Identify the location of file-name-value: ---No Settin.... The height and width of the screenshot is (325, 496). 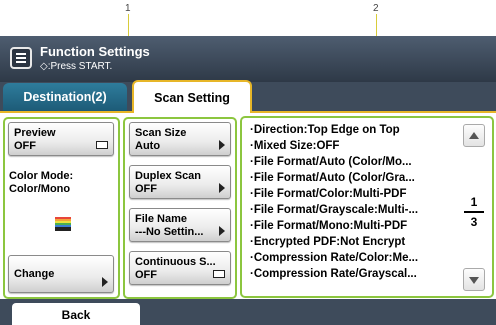
(169, 232).